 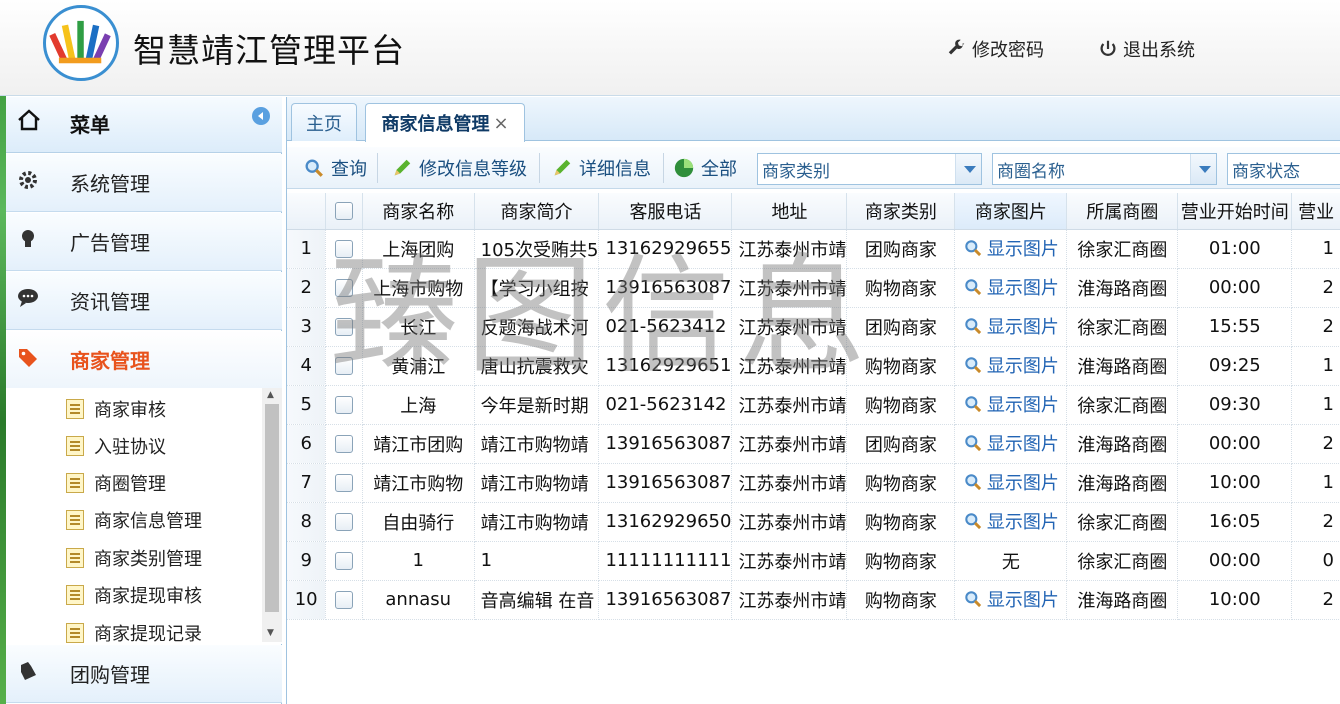 What do you see at coordinates (344, 211) in the screenshot?
I see `select-all-checkbox` at bounding box center [344, 211].